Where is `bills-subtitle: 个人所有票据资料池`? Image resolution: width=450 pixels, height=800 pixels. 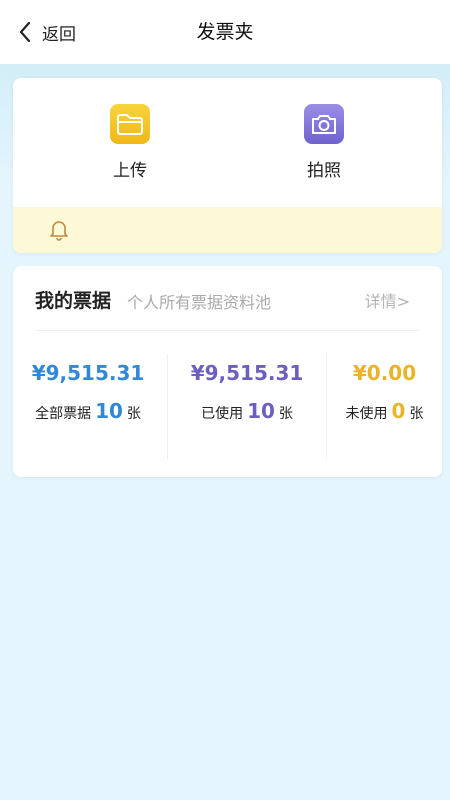 bills-subtitle: 个人所有票据资料池 is located at coordinates (199, 302).